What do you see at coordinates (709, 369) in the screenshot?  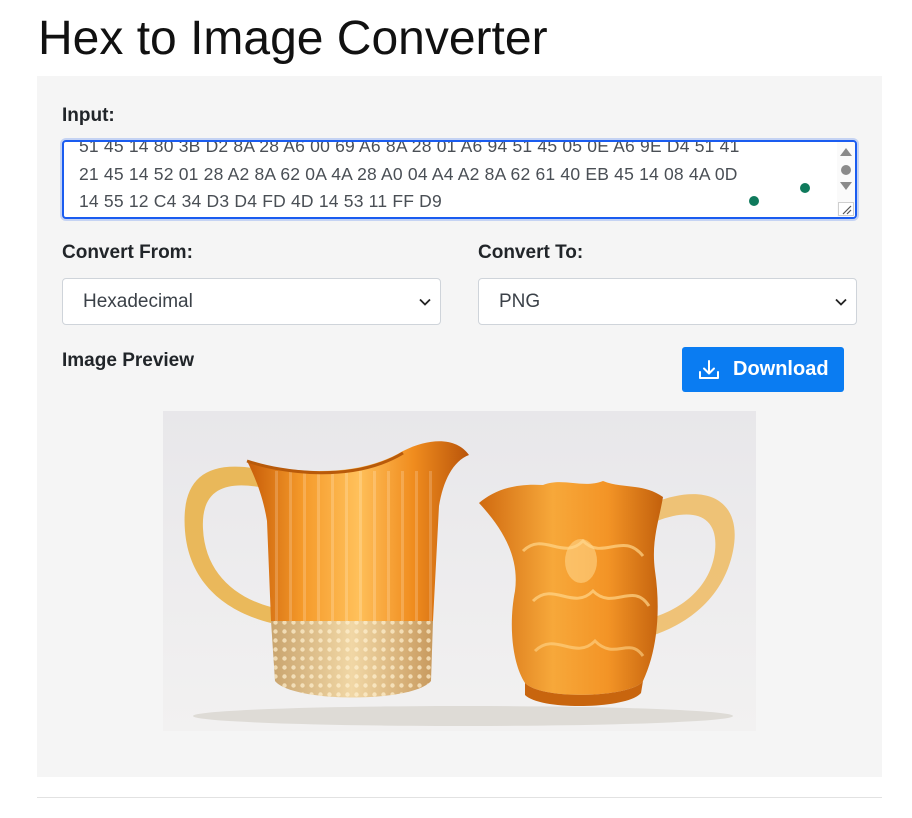 I see `download-icon` at bounding box center [709, 369].